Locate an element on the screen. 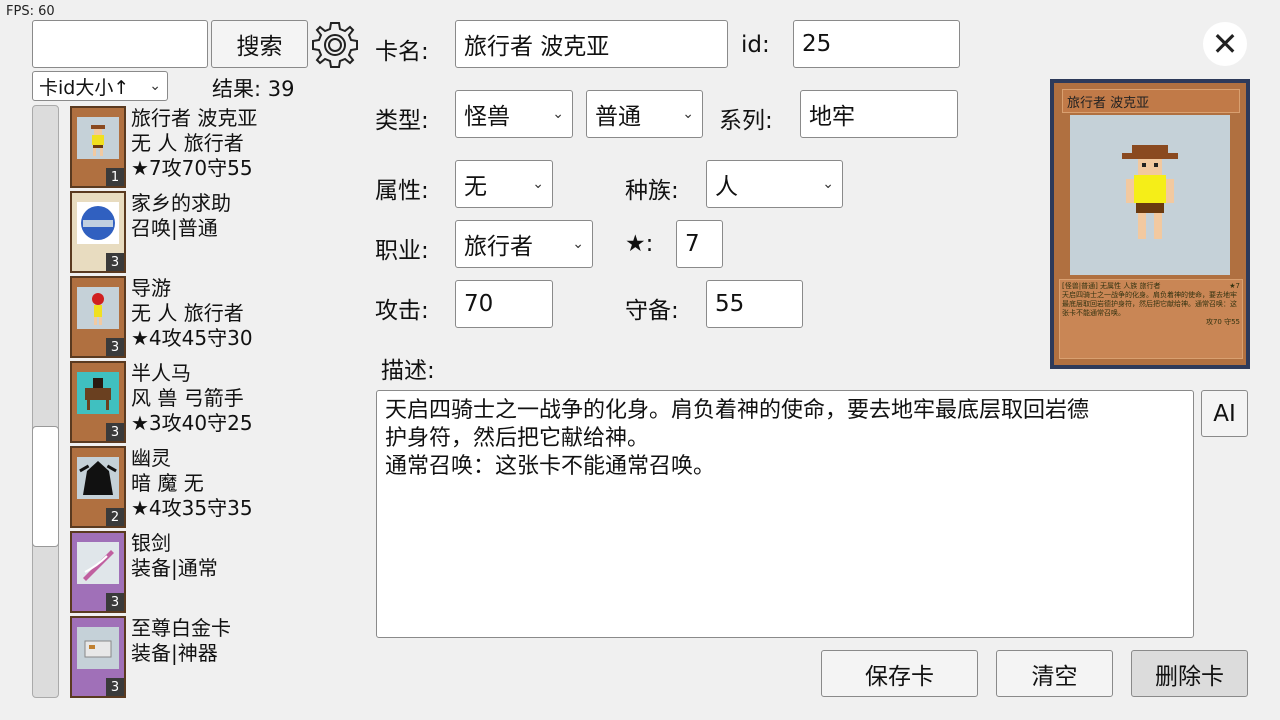 Image resolution: width=1280 pixels, height=720 pixels. list-item-name: 幽灵 is located at coordinates (151, 458).